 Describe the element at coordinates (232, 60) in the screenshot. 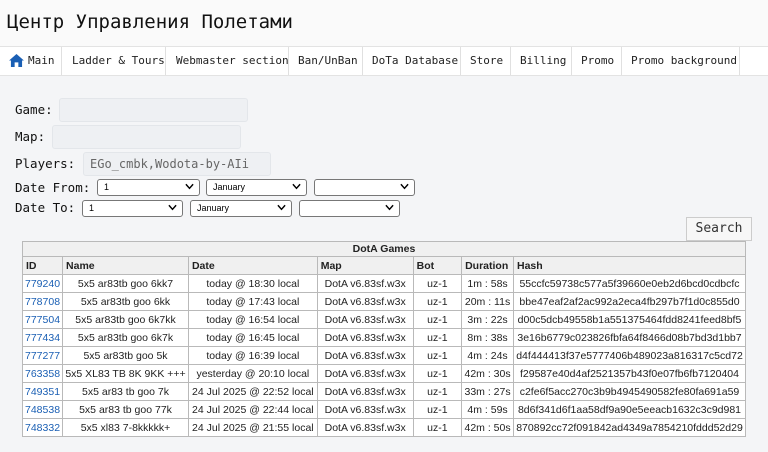

I see `nav-item-label: Webmaster section` at that location.